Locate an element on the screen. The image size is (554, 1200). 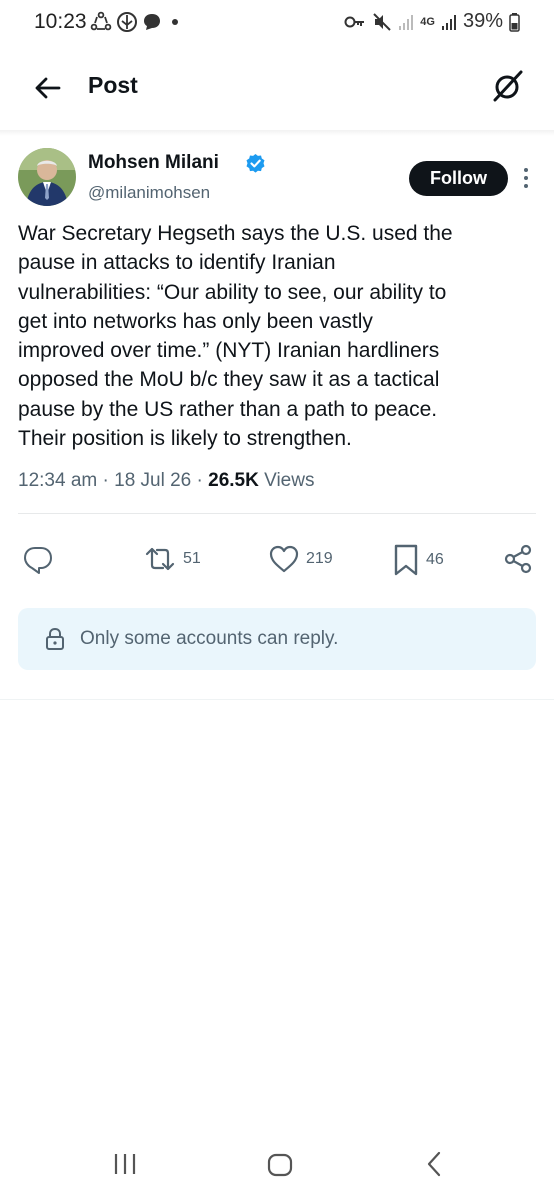
author-handle: @milanimohsen is located at coordinates (149, 193).